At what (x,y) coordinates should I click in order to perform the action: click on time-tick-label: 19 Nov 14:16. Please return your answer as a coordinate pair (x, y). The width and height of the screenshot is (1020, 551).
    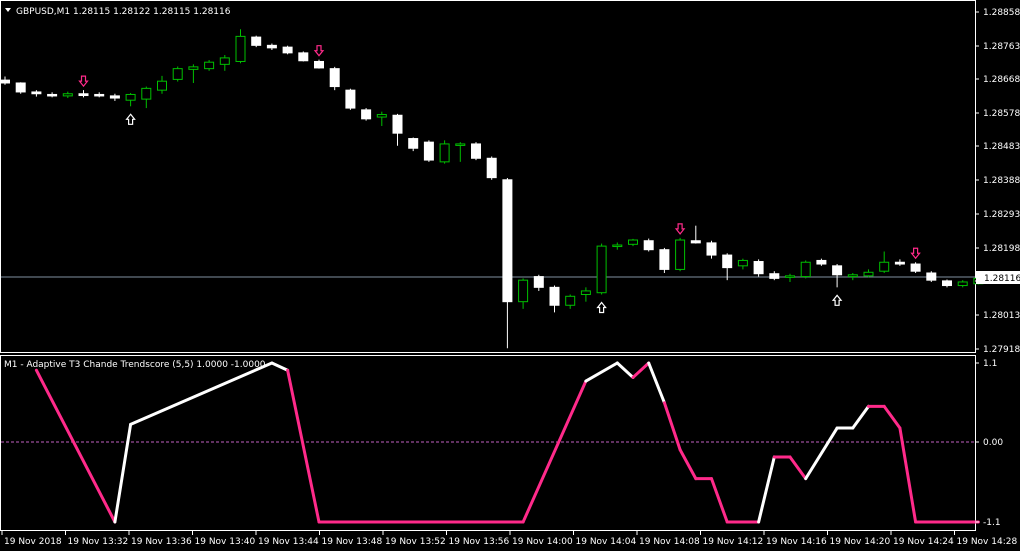
    Looking at the image, I should click on (796, 542).